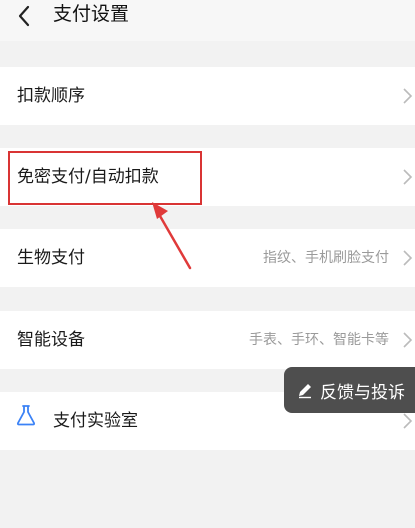 This screenshot has width=415, height=528. What do you see at coordinates (26, 415) in the screenshot?
I see `flask-icon` at bounding box center [26, 415].